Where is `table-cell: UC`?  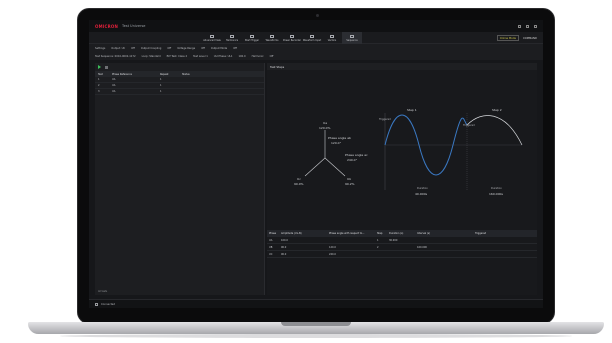
table-cell: UC is located at coordinates (275, 254).